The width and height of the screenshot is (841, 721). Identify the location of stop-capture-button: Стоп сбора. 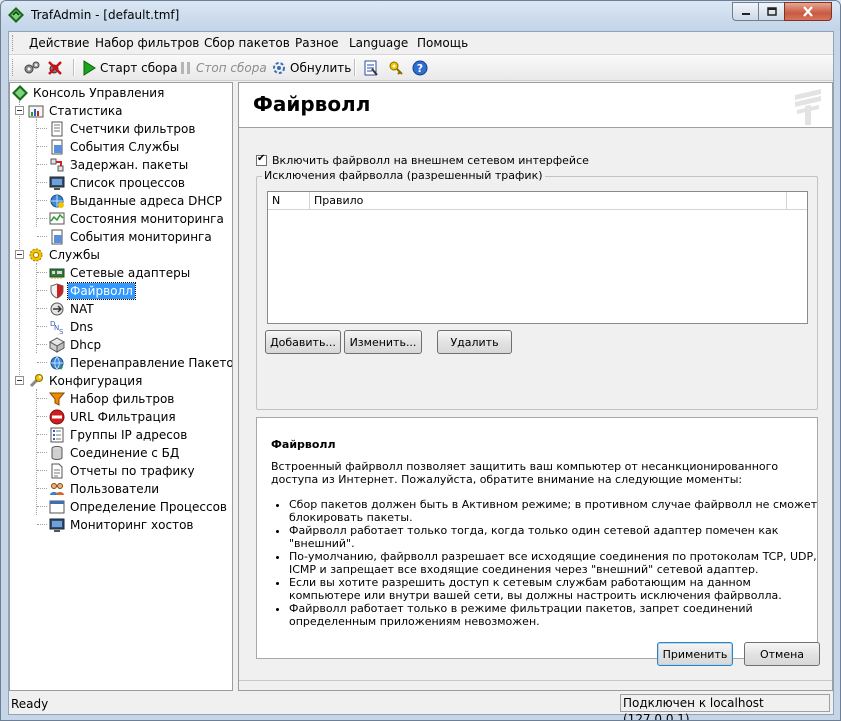
(223, 68).